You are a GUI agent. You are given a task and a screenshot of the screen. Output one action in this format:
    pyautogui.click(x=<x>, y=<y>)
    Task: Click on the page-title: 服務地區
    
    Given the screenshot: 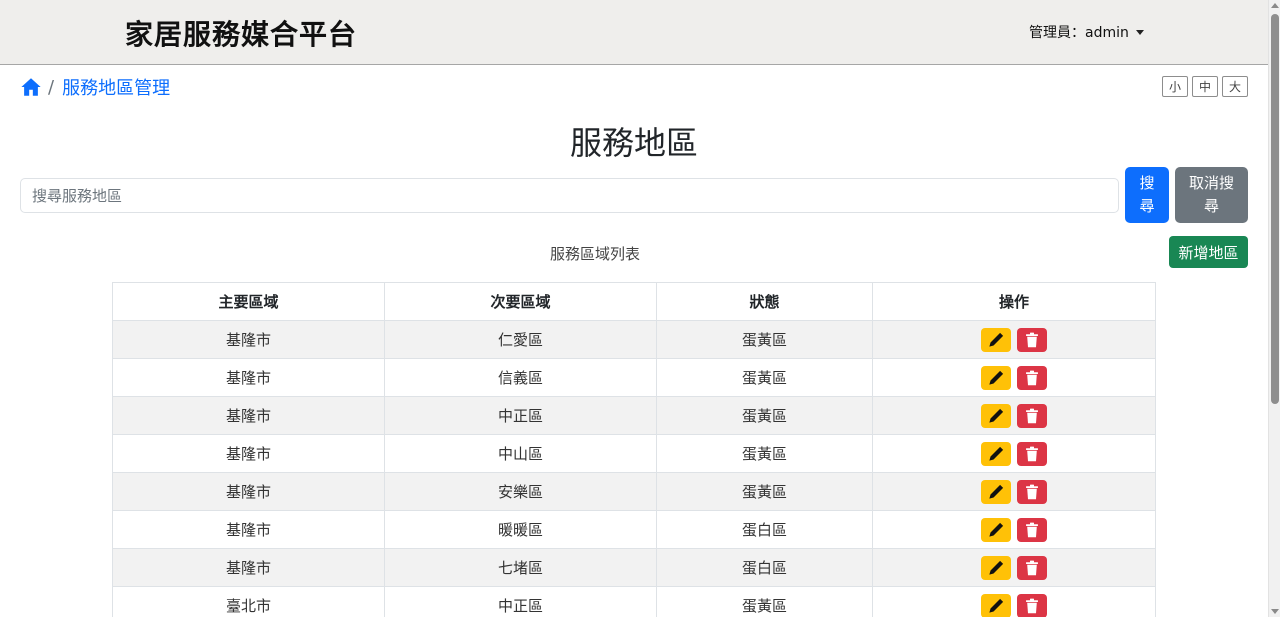 What is the action you would take?
    pyautogui.click(x=633, y=143)
    